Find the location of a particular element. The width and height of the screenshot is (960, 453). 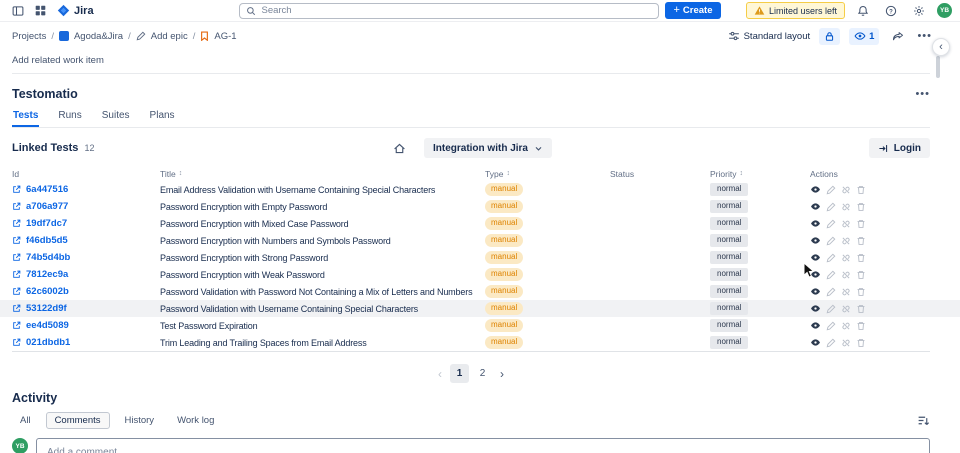

sort-icon: ↕ is located at coordinates (741, 173).